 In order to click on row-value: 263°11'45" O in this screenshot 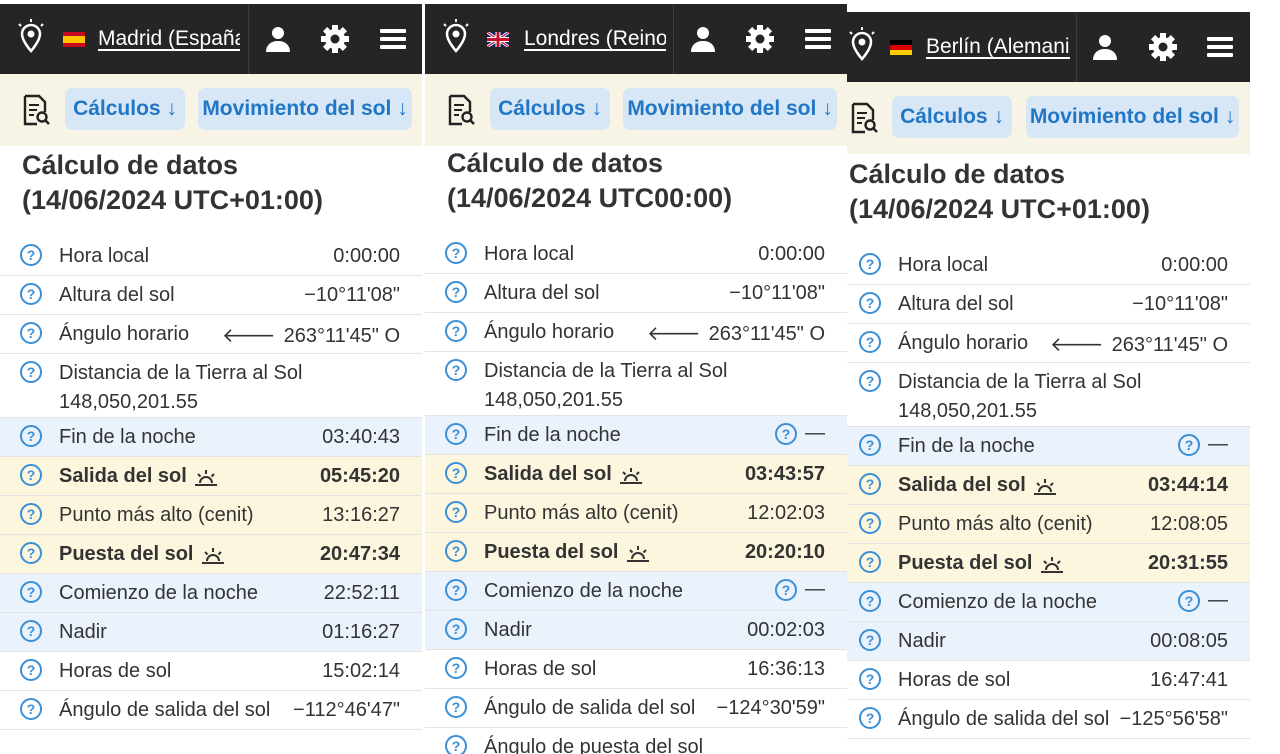, I will do `click(1169, 345)`.